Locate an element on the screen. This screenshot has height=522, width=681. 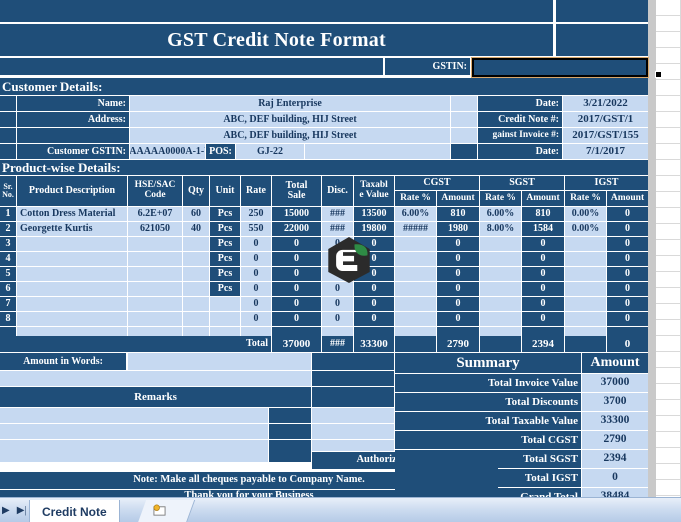
date-value: 3/21/2022 is located at coordinates (605, 103).